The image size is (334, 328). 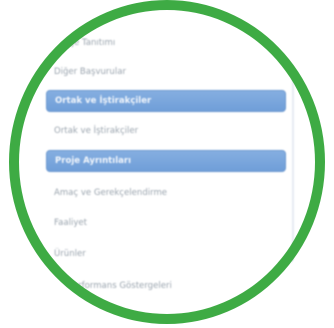 What do you see at coordinates (90, 72) in the screenshot?
I see `menu-item-label: Diğer Başvurular` at bounding box center [90, 72].